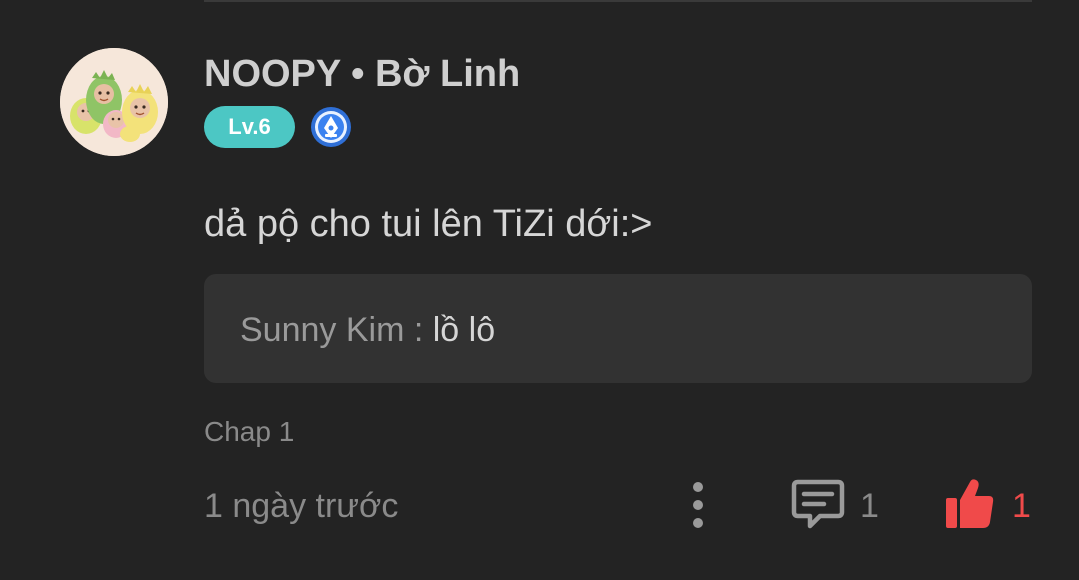 Image resolution: width=1079 pixels, height=580 pixels. What do you see at coordinates (970, 503) in the screenshot?
I see `thumbs-up-icon` at bounding box center [970, 503].